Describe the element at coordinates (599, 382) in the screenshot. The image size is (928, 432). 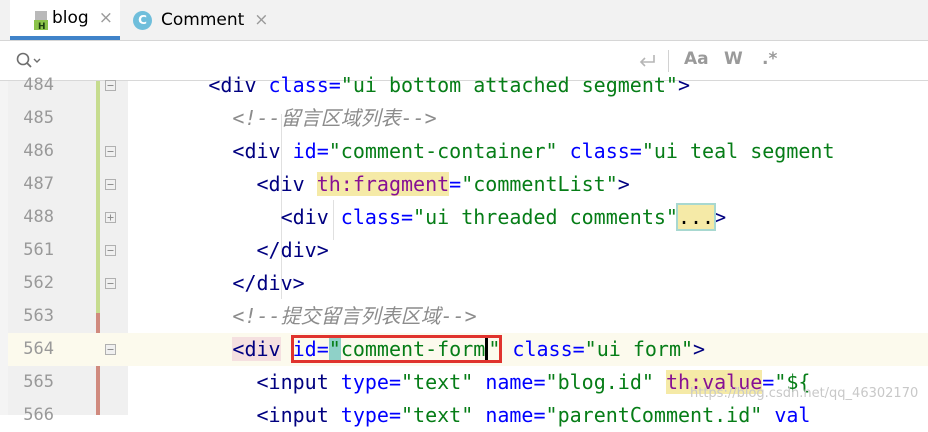
I see `code-token: "blog.id"` at that location.